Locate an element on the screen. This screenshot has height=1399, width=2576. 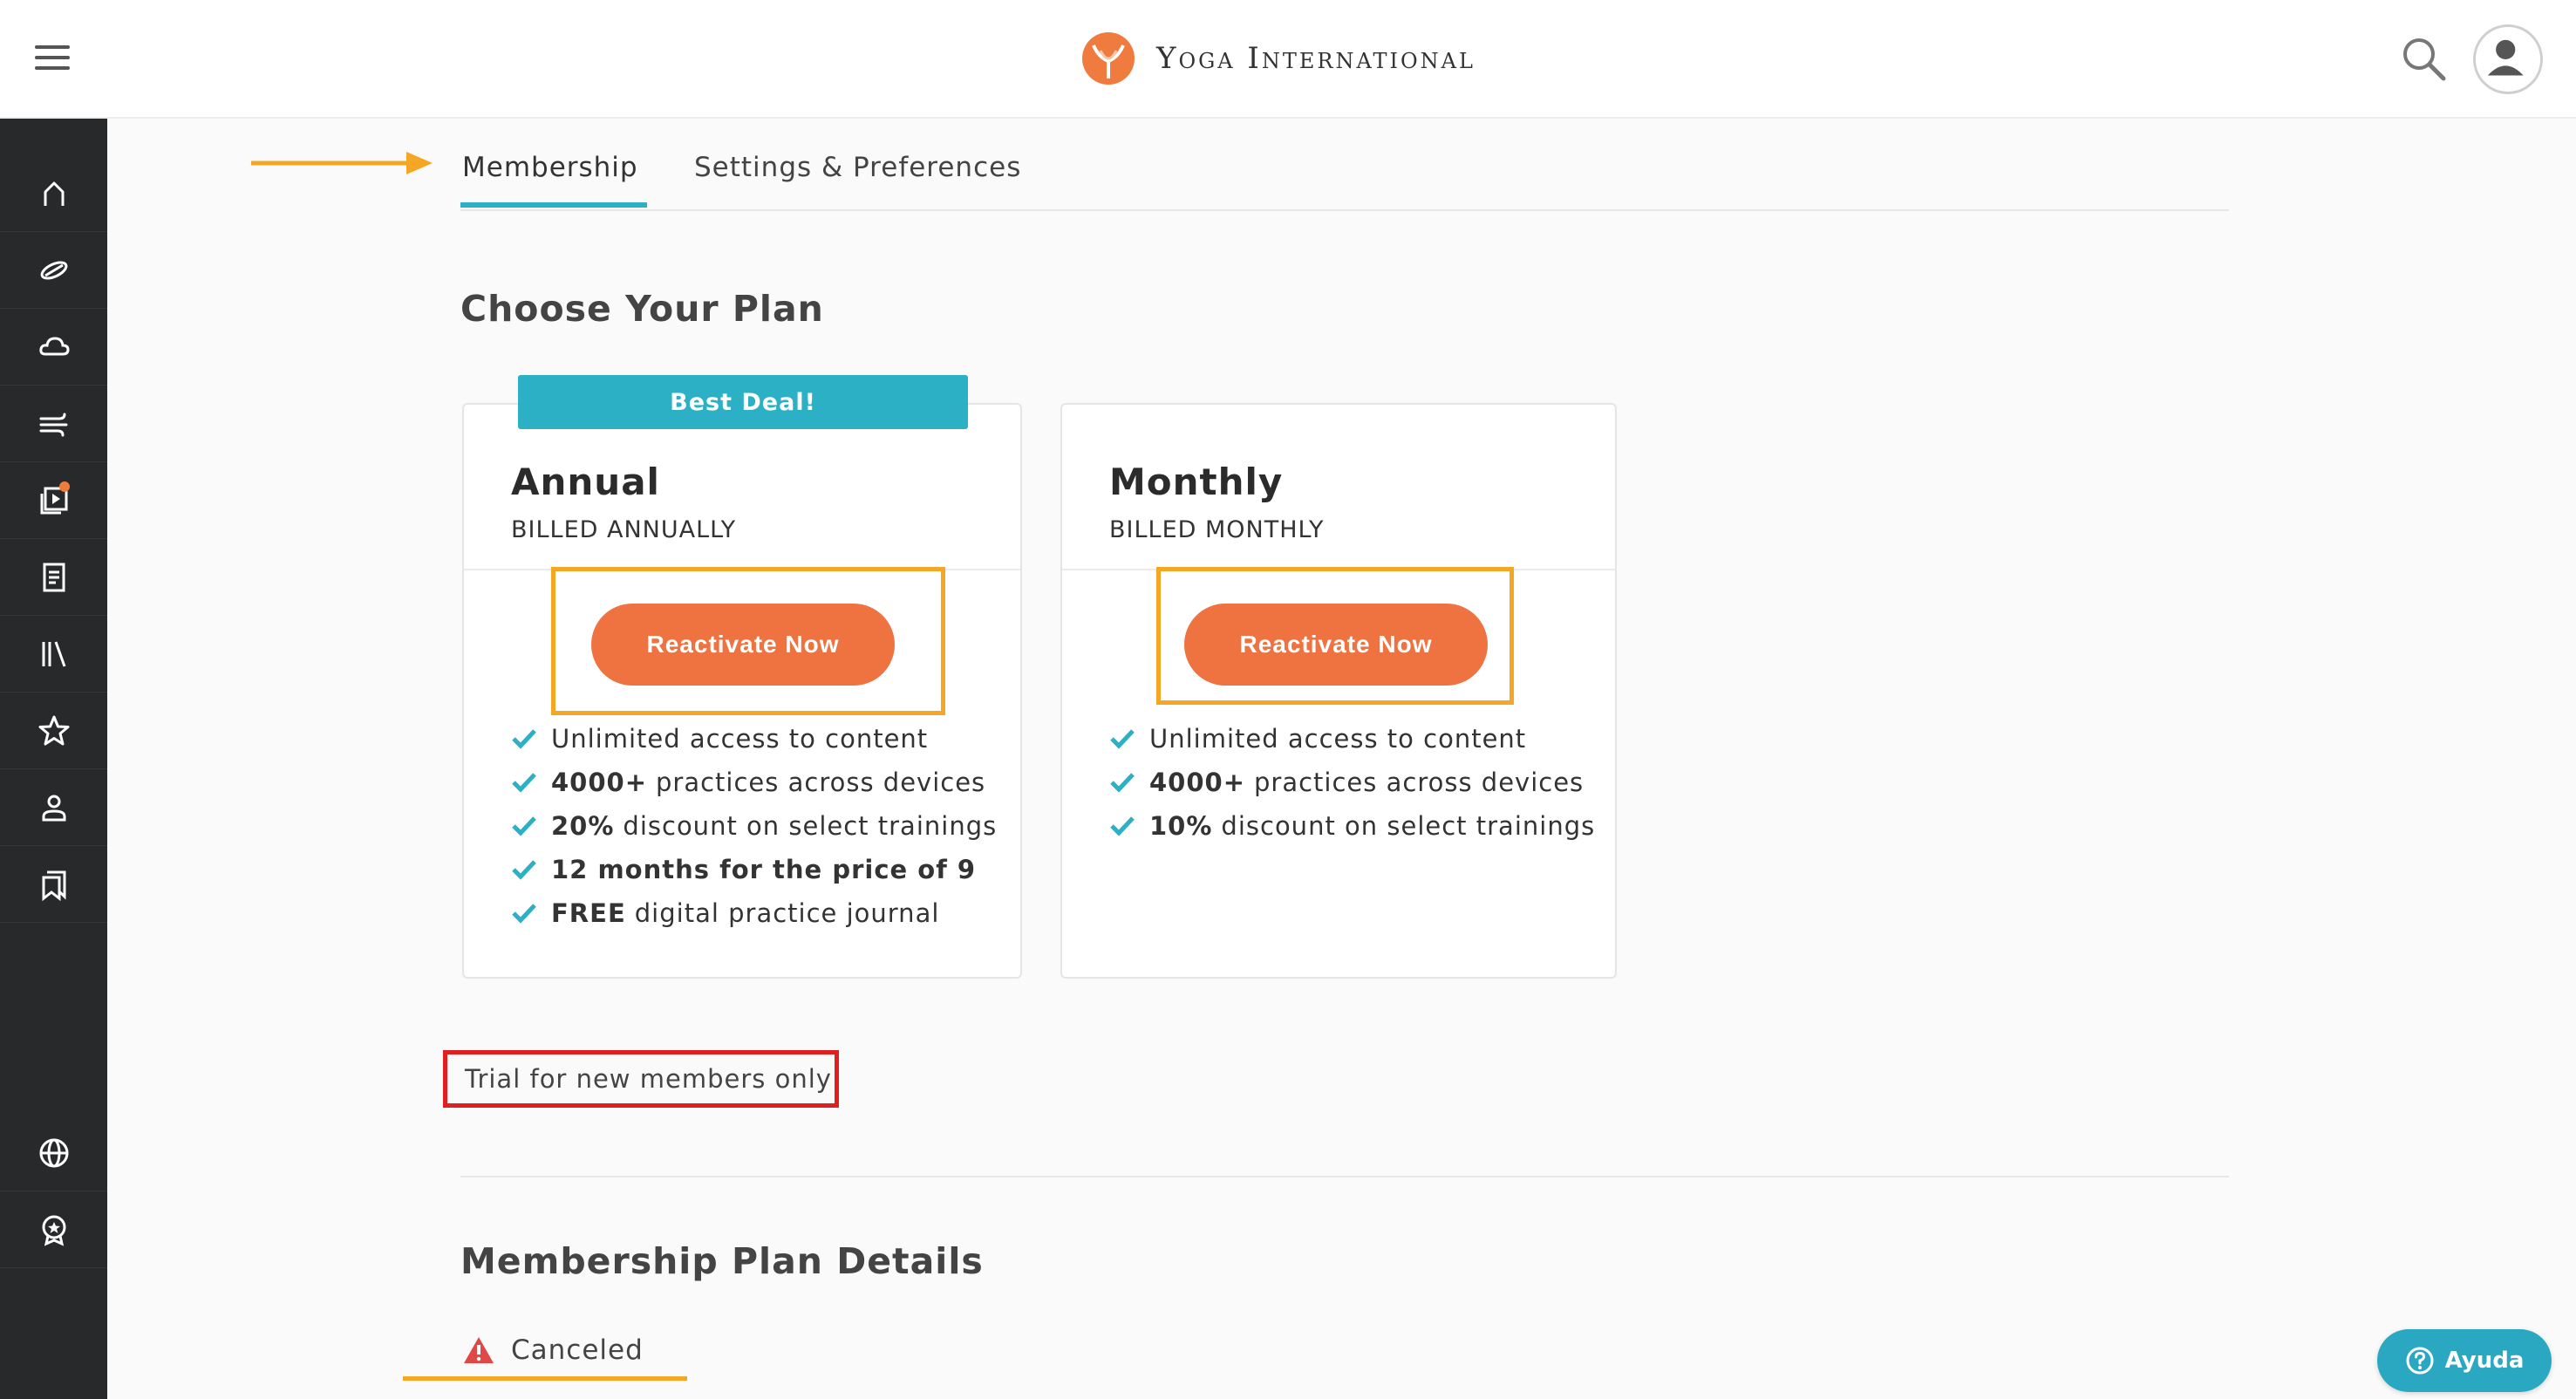
sidebar-item-practice is located at coordinates (54, 270).